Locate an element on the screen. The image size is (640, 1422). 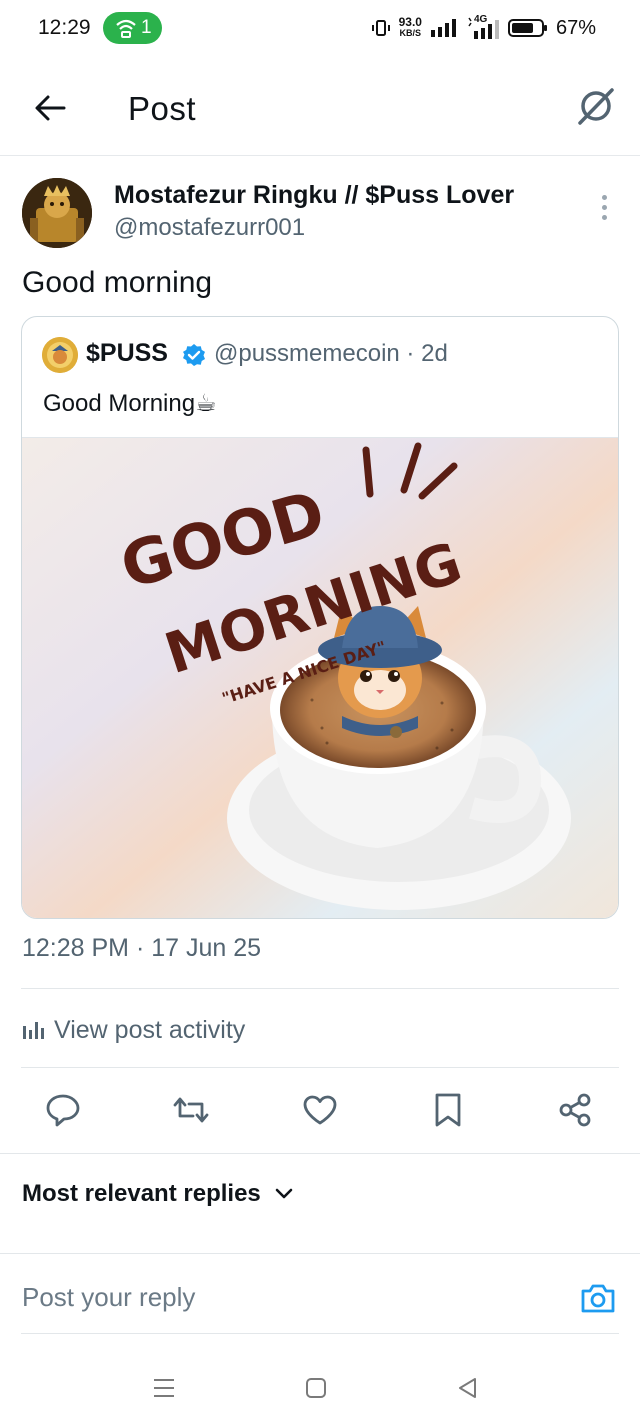
quoted-avatar-image is located at coordinates (60, 355).